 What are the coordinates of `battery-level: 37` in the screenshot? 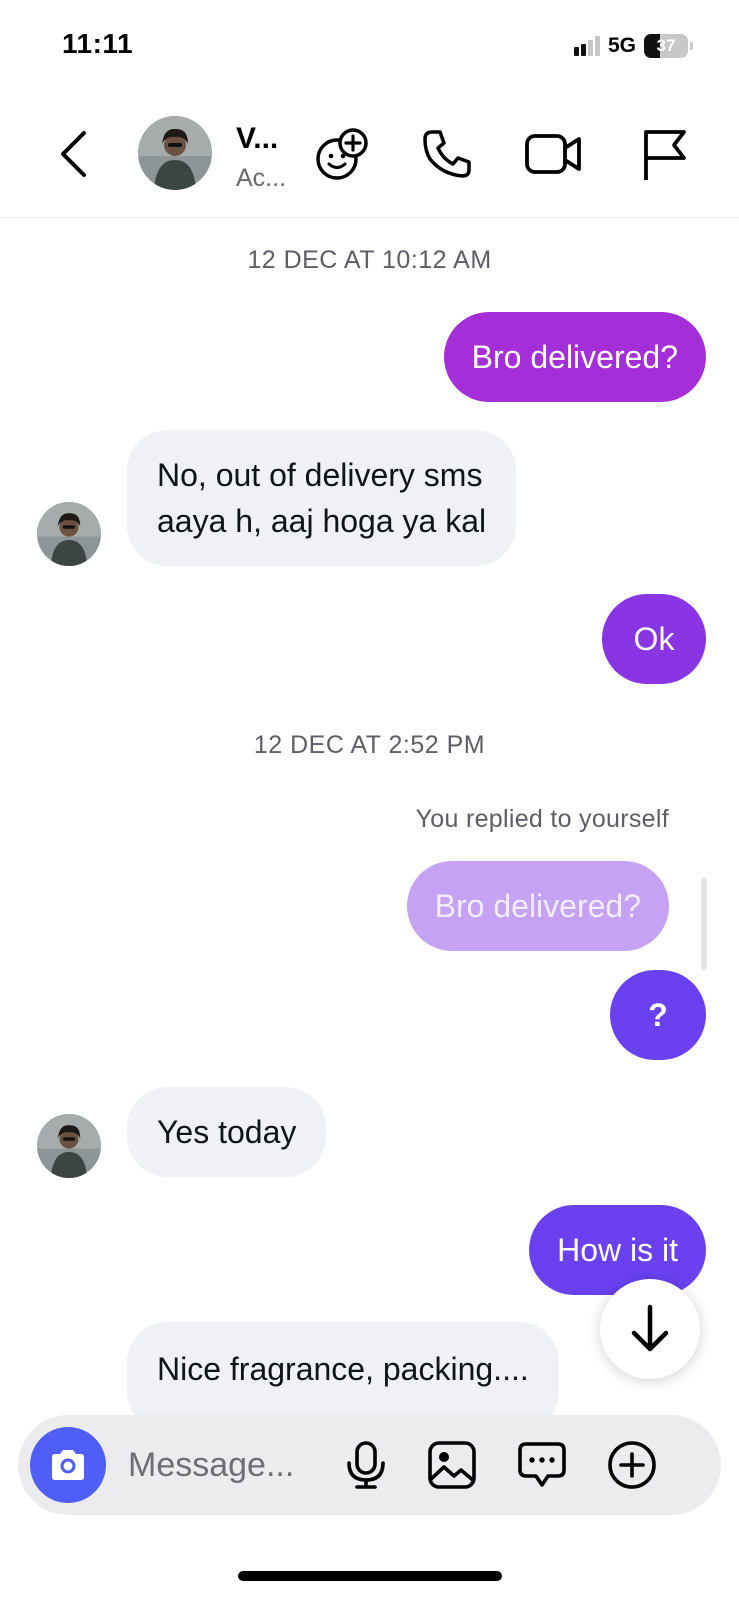 It's located at (666, 45).